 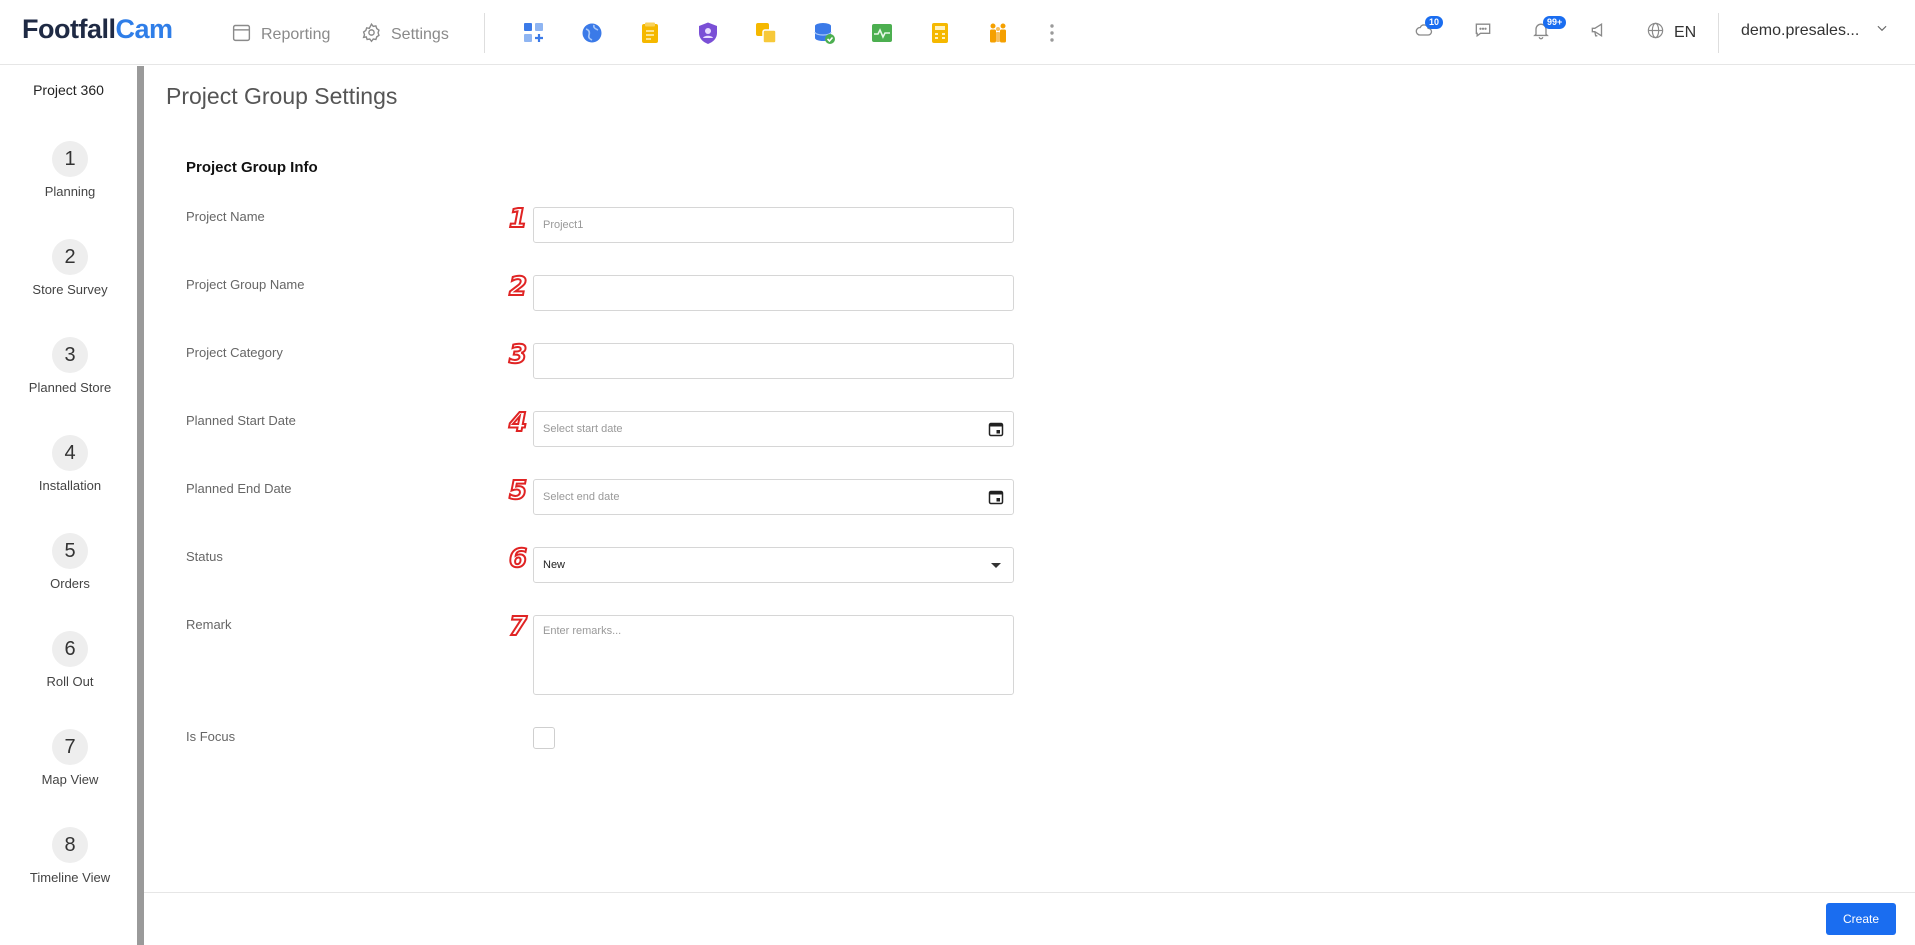 I want to click on footfallcam-logo: FootfallCam, so click(x=97, y=29).